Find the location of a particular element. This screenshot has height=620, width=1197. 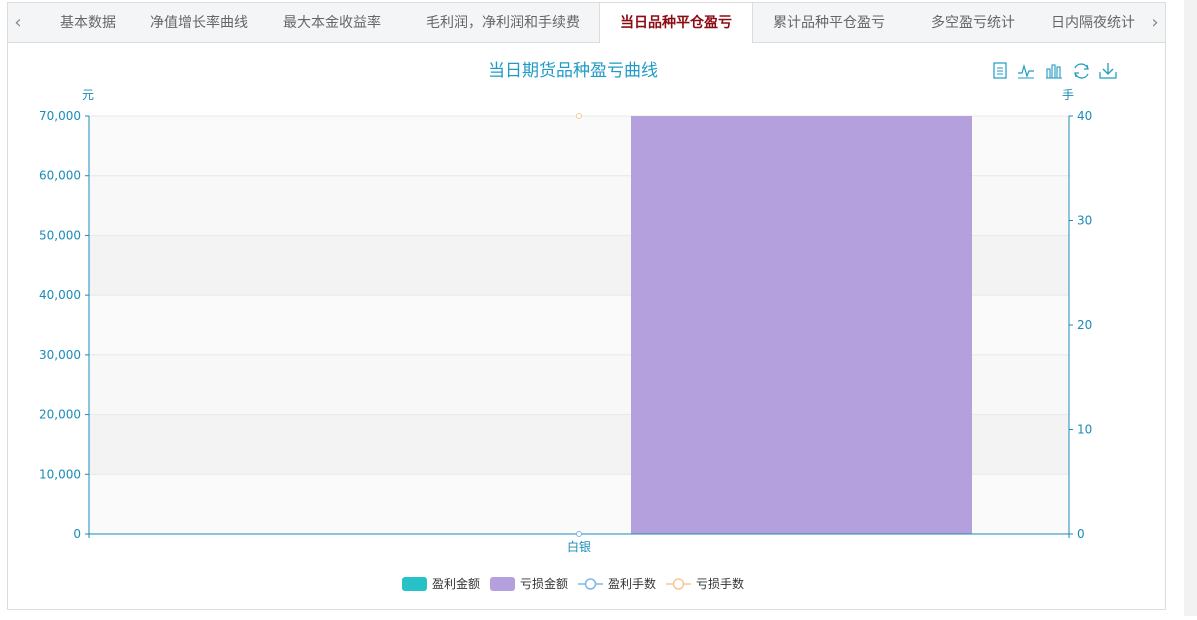

y-right-unit: 手 is located at coordinates (1068, 95).